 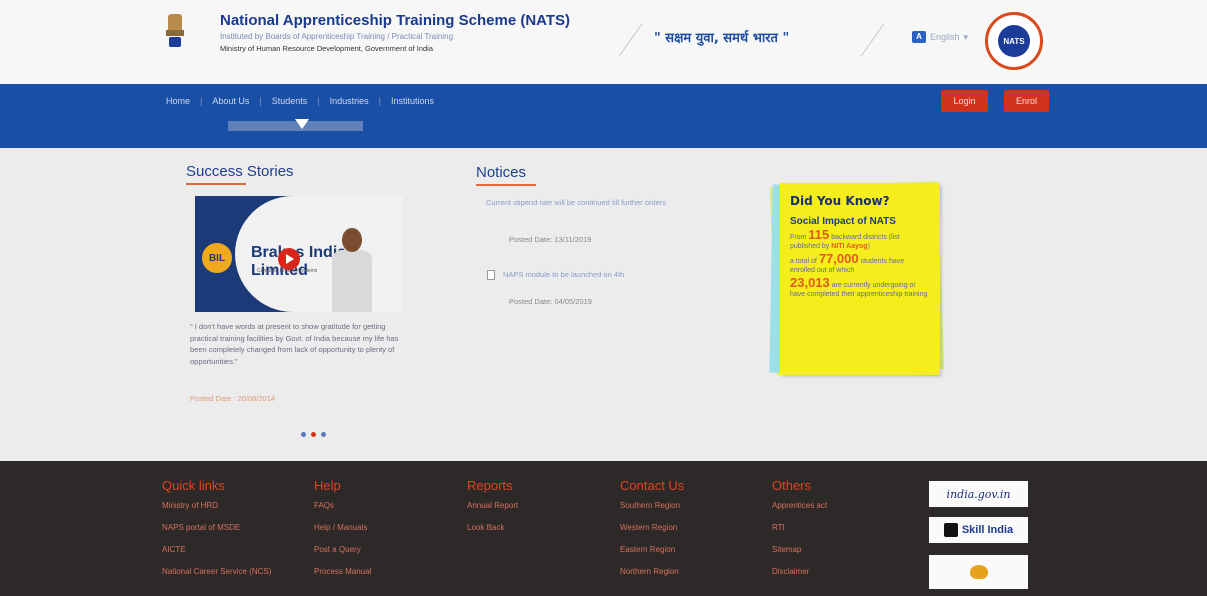 What do you see at coordinates (810, 282) in the screenshot?
I see `completed-count: 23,013` at bounding box center [810, 282].